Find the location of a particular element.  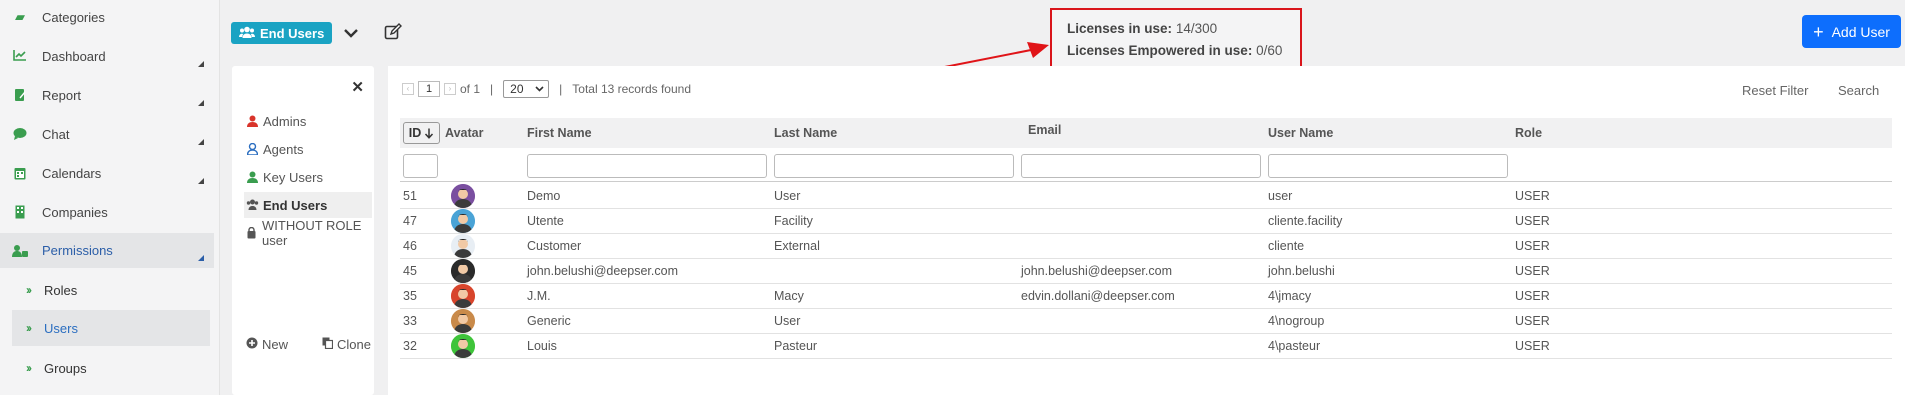

sidebar-item-companies: Companies is located at coordinates (107, 212).